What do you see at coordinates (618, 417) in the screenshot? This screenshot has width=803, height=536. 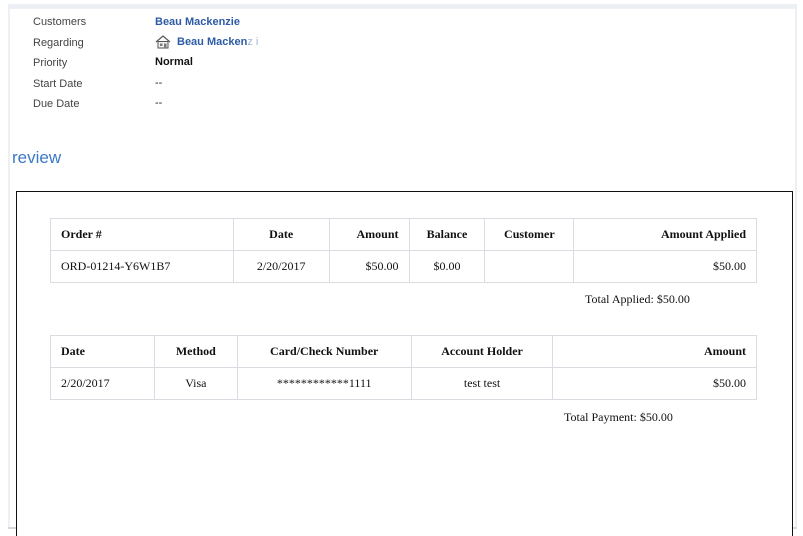 I see `total-payment: Total Payment: $50.00` at bounding box center [618, 417].